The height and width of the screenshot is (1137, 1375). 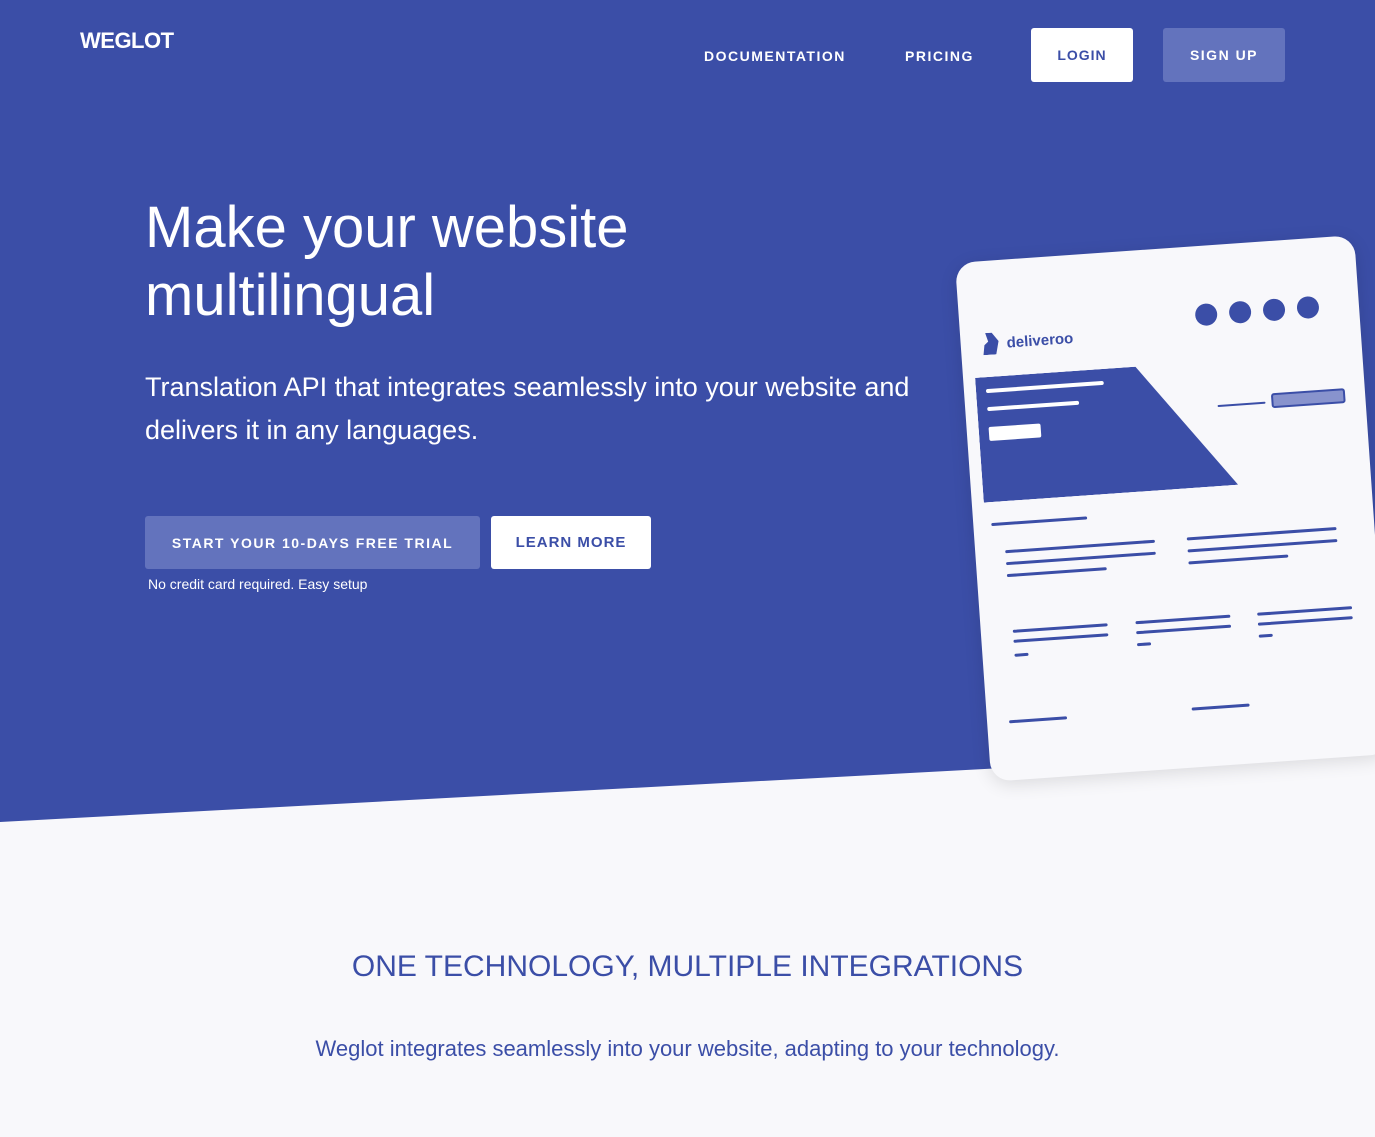 I want to click on mockup-brand-label: deliveroo, so click(x=1040, y=340).